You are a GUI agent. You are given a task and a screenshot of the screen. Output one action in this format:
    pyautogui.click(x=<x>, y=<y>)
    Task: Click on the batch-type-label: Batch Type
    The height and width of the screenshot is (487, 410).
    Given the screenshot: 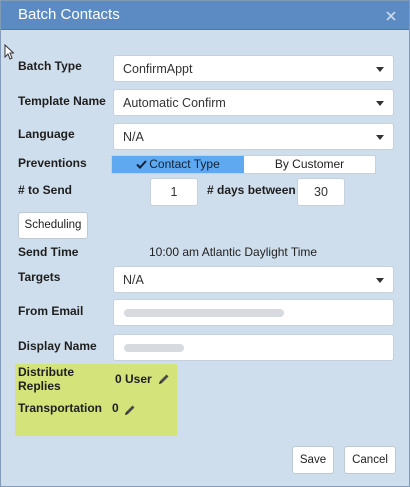 What is the action you would take?
    pyautogui.click(x=50, y=66)
    